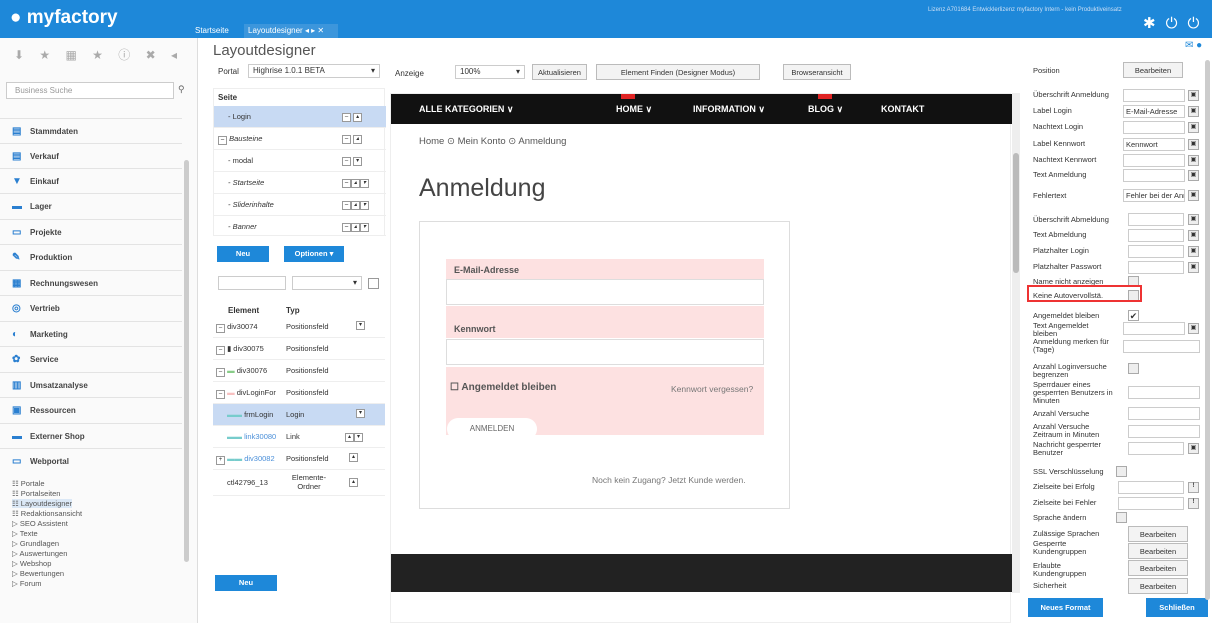  I want to click on new-format-button: Neues Format, so click(1065, 607).